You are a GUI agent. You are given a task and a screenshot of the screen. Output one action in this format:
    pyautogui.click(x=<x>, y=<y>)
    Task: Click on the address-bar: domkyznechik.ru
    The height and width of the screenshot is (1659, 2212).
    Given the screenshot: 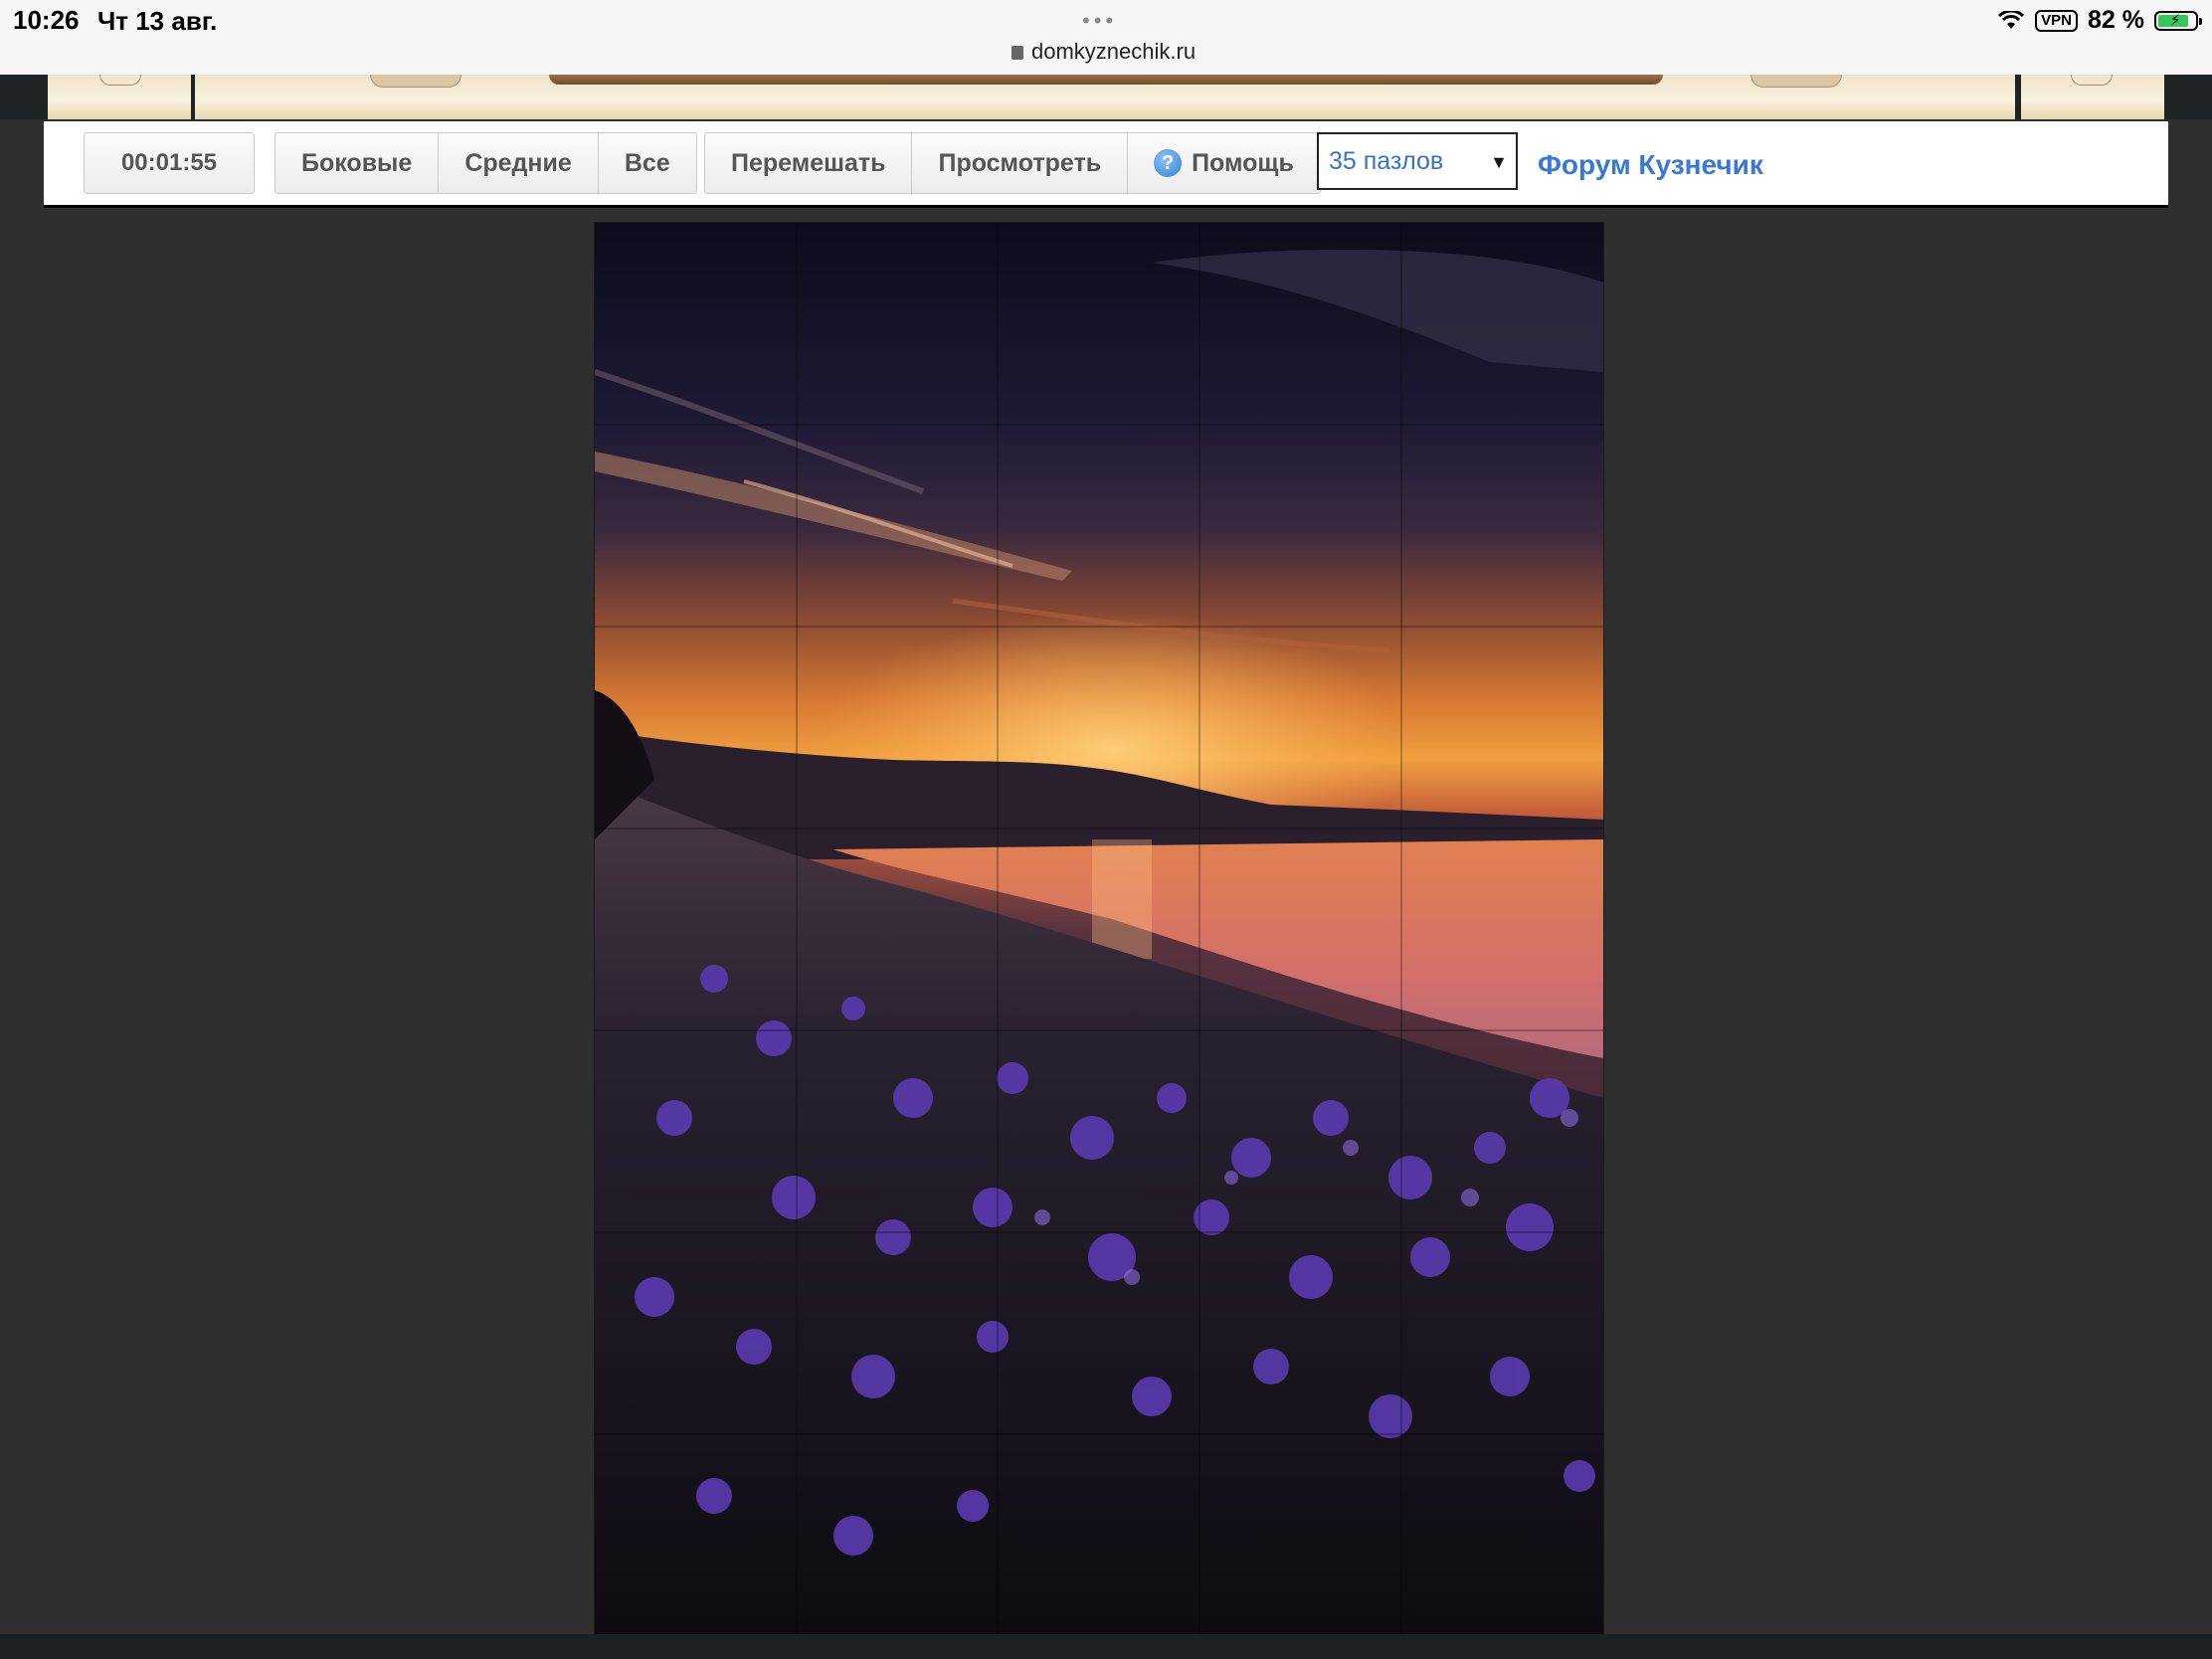 What is the action you would take?
    pyautogui.click(x=1104, y=52)
    